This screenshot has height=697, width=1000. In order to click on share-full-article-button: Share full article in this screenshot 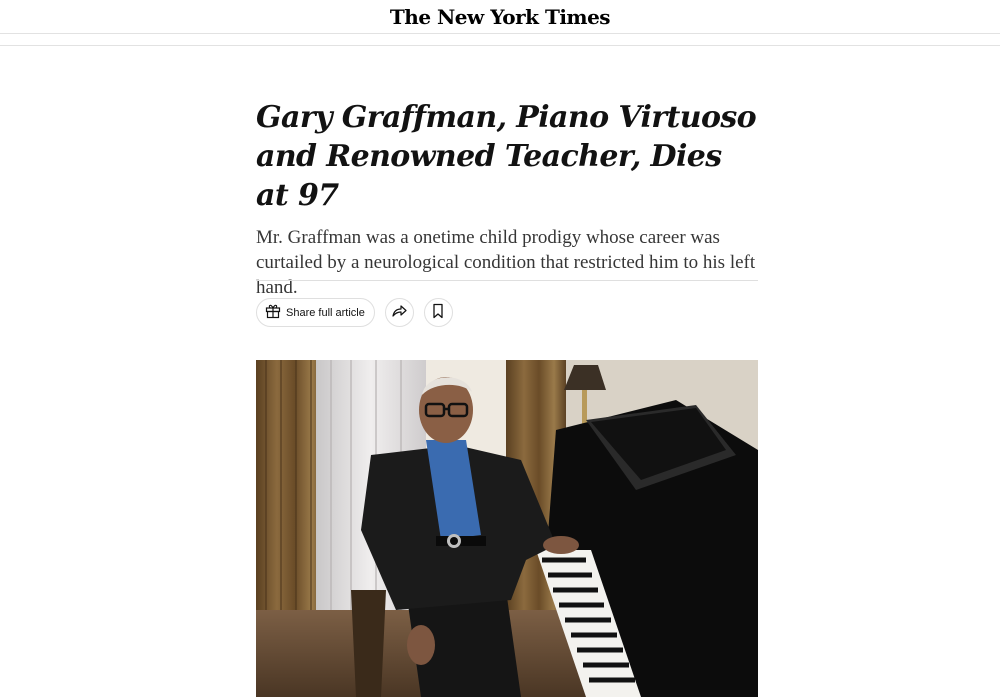, I will do `click(315, 312)`.